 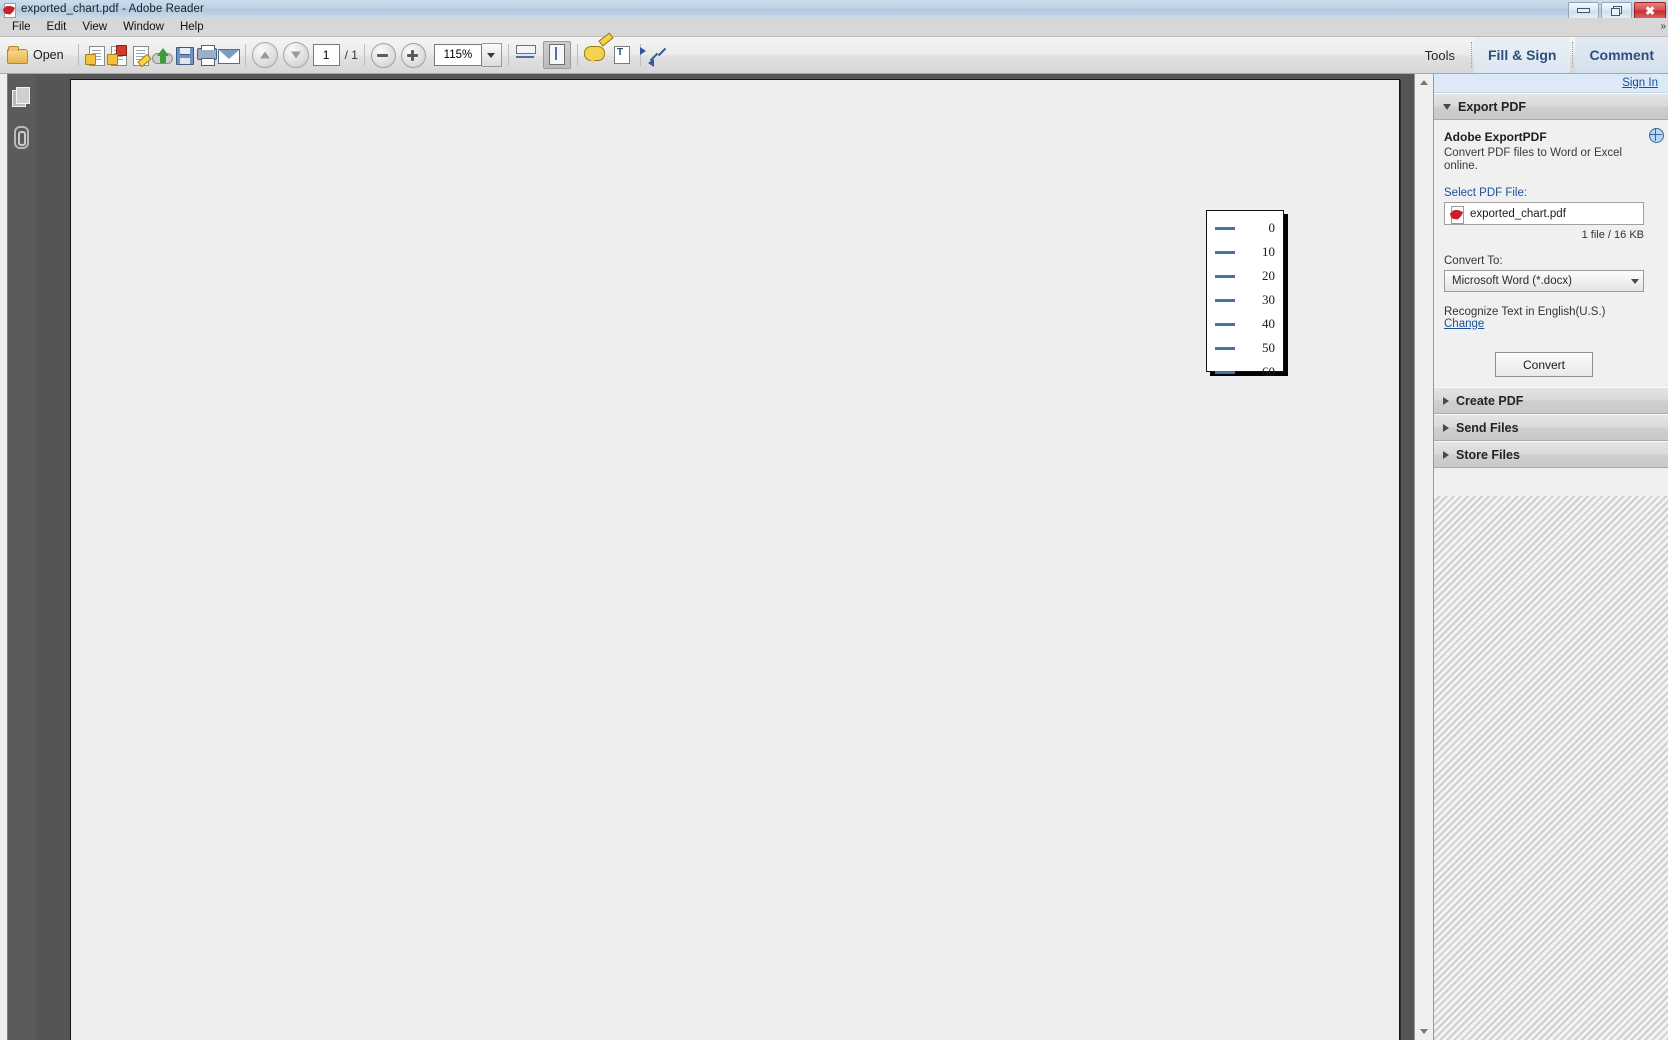 I want to click on legend-item: 10, so click(x=1245, y=252).